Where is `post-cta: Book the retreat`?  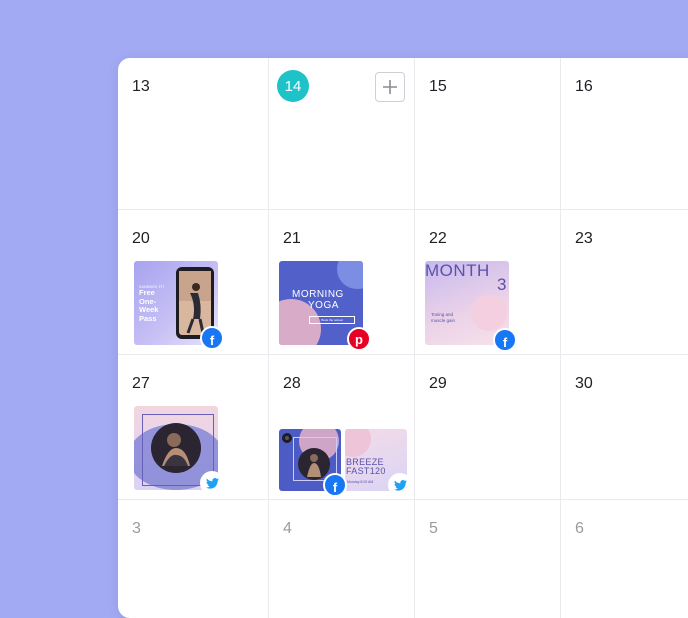 post-cta: Book the retreat is located at coordinates (332, 320).